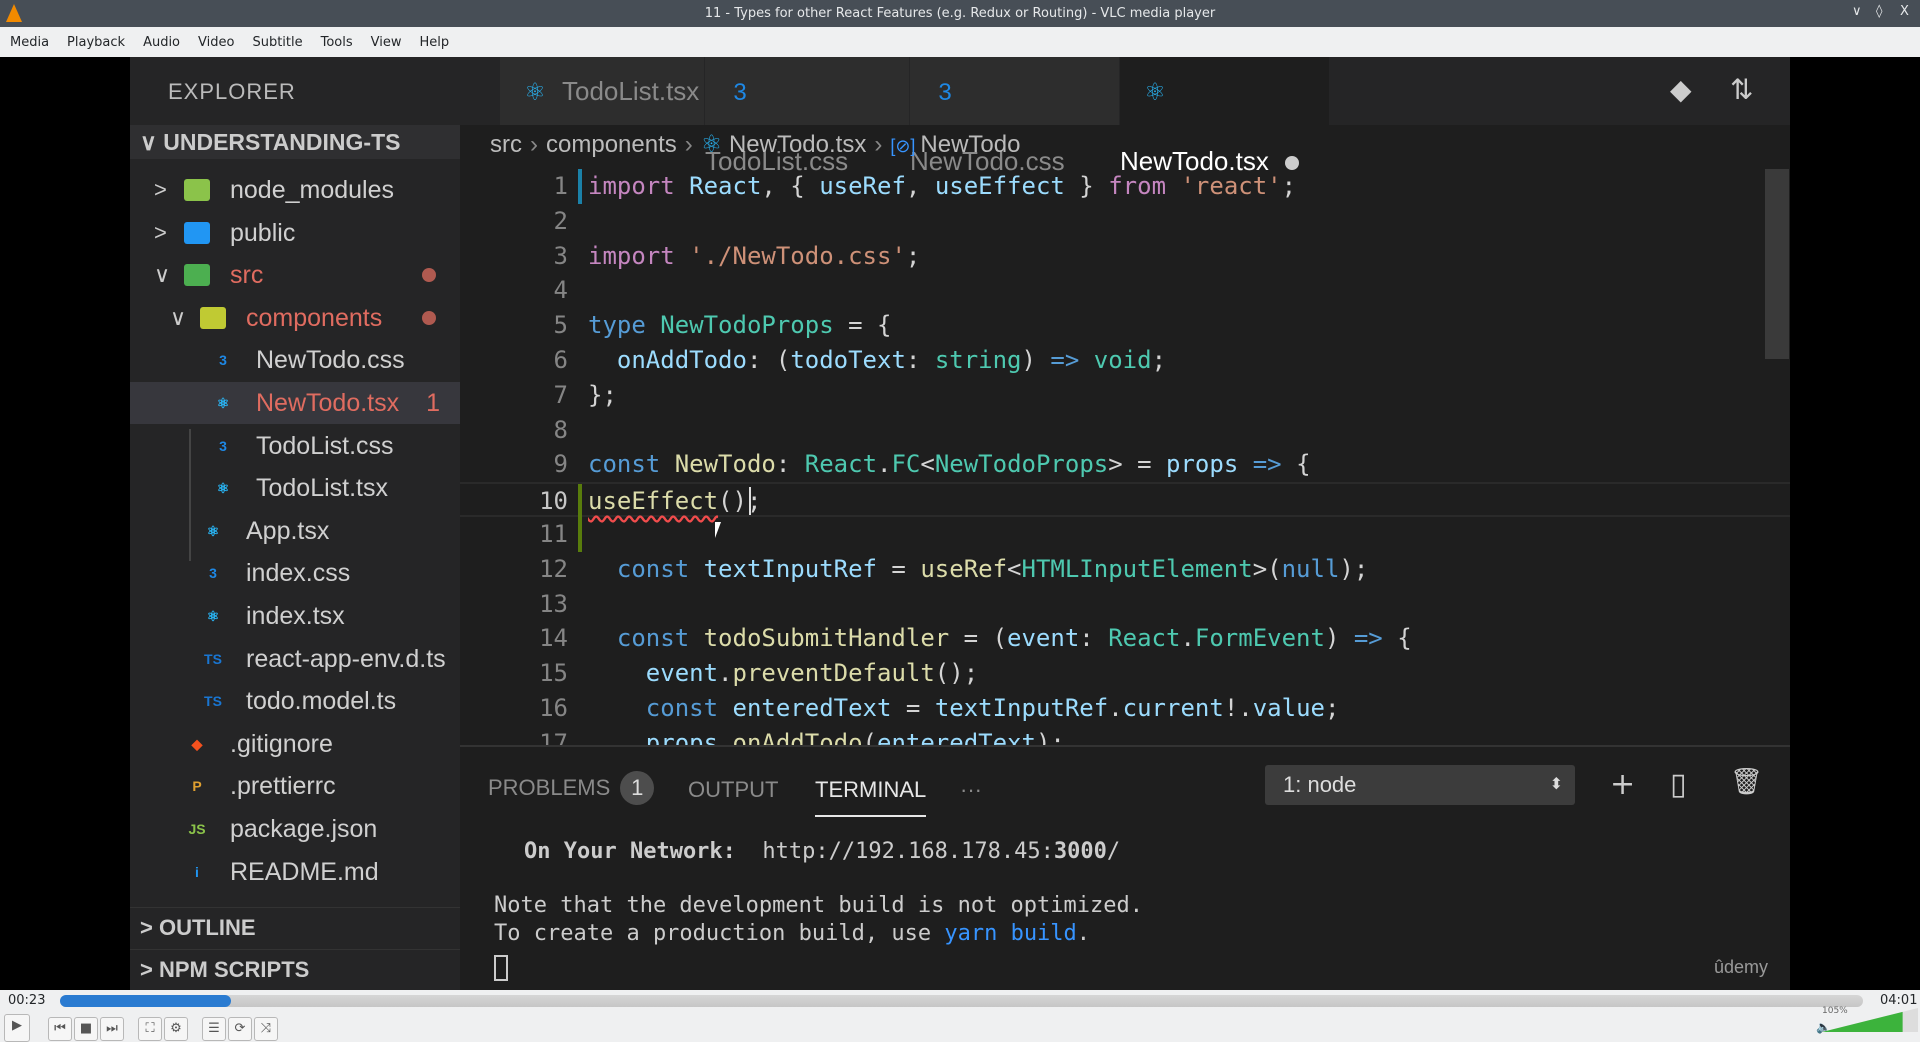 This screenshot has width=1920, height=1042. I want to click on tree-item: i README.md, so click(295, 872).